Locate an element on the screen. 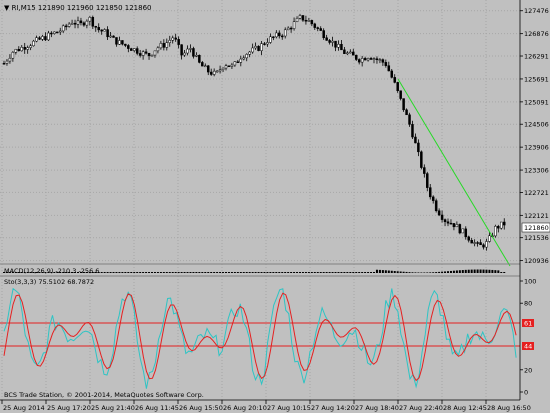 This screenshot has height=413, width=550. stochastic-tick-label: 20 is located at coordinates (528, 370).